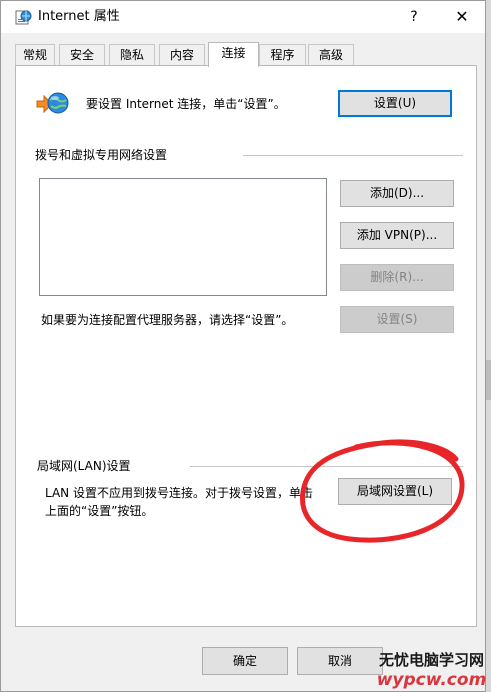 The height and width of the screenshot is (692, 491). Describe the element at coordinates (353, 155) in the screenshot. I see `dialup-divider` at that location.